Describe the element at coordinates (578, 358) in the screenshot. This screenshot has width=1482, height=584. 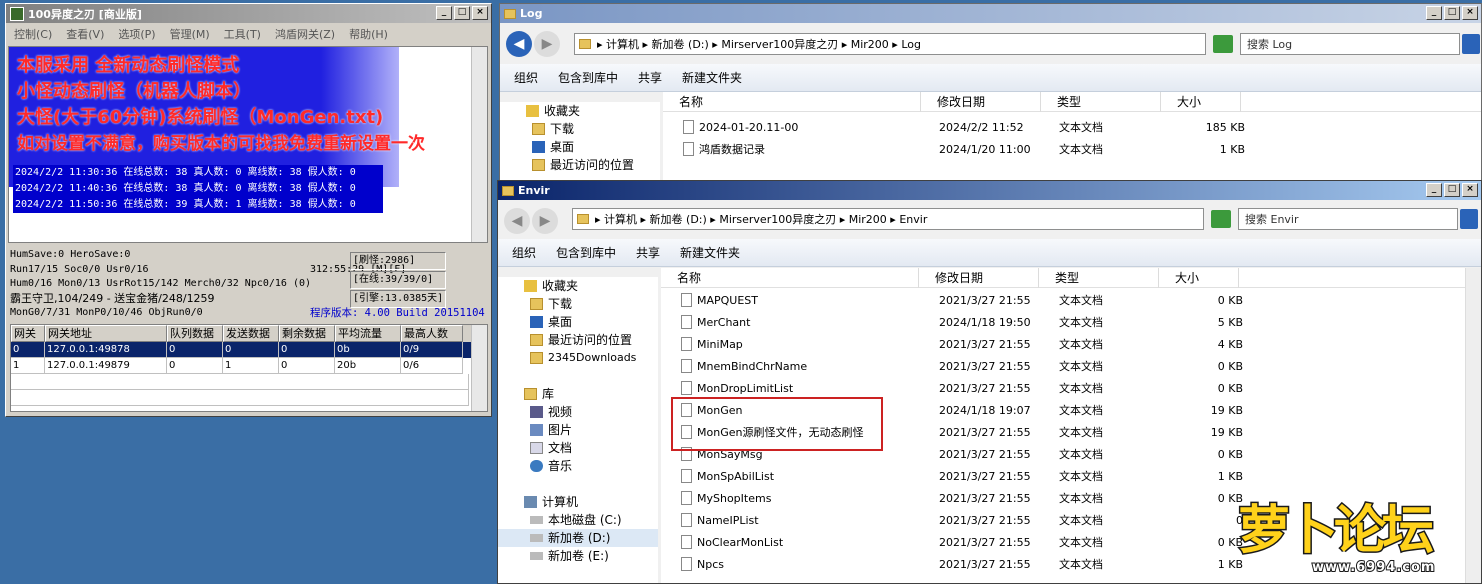
I see `nav-2345downloads: 2345Downloads` at that location.